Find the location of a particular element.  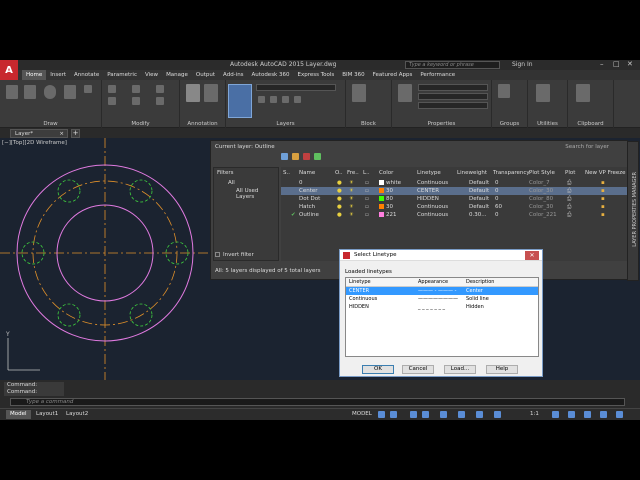

new-vp-frozen-layer-icon is located at coordinates (295, 156).